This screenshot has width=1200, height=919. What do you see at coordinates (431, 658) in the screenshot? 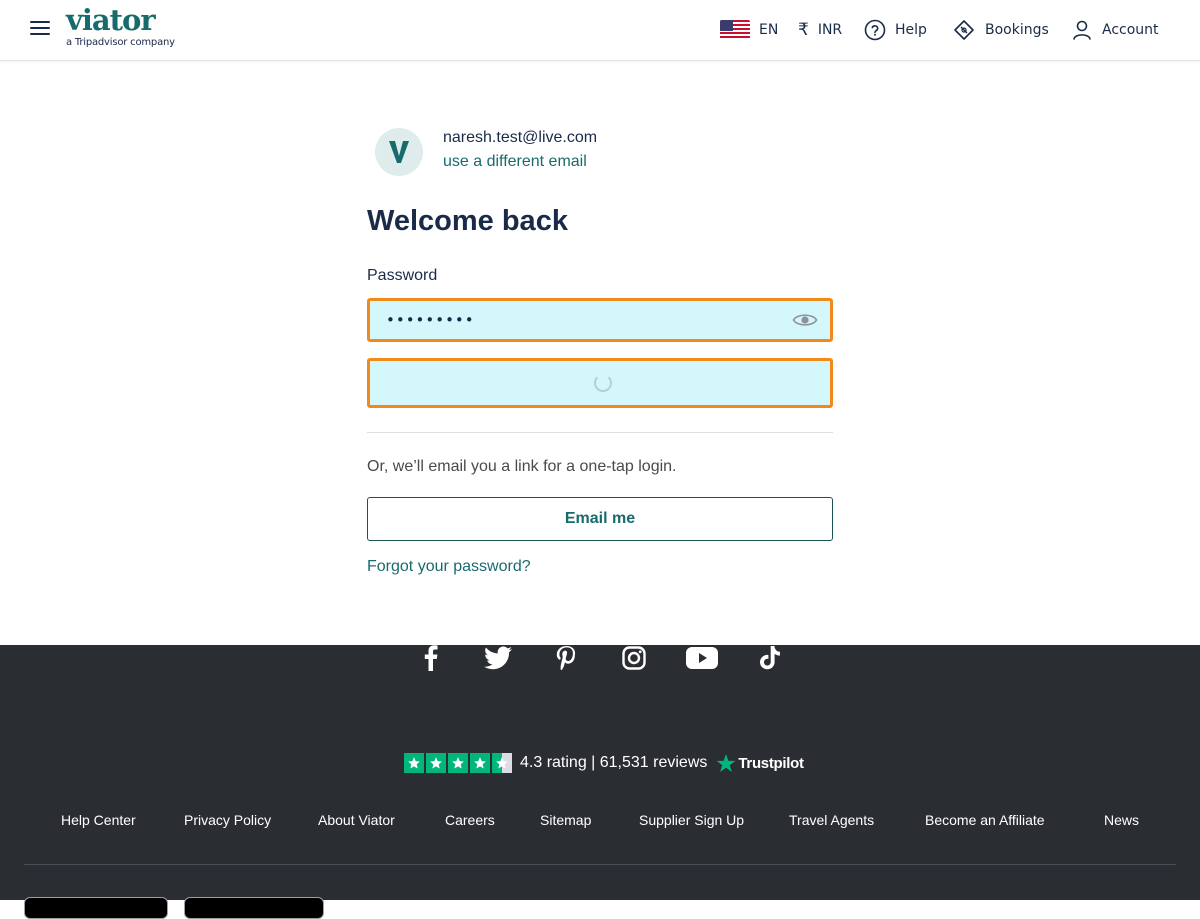
I see `facebook-icon` at bounding box center [431, 658].